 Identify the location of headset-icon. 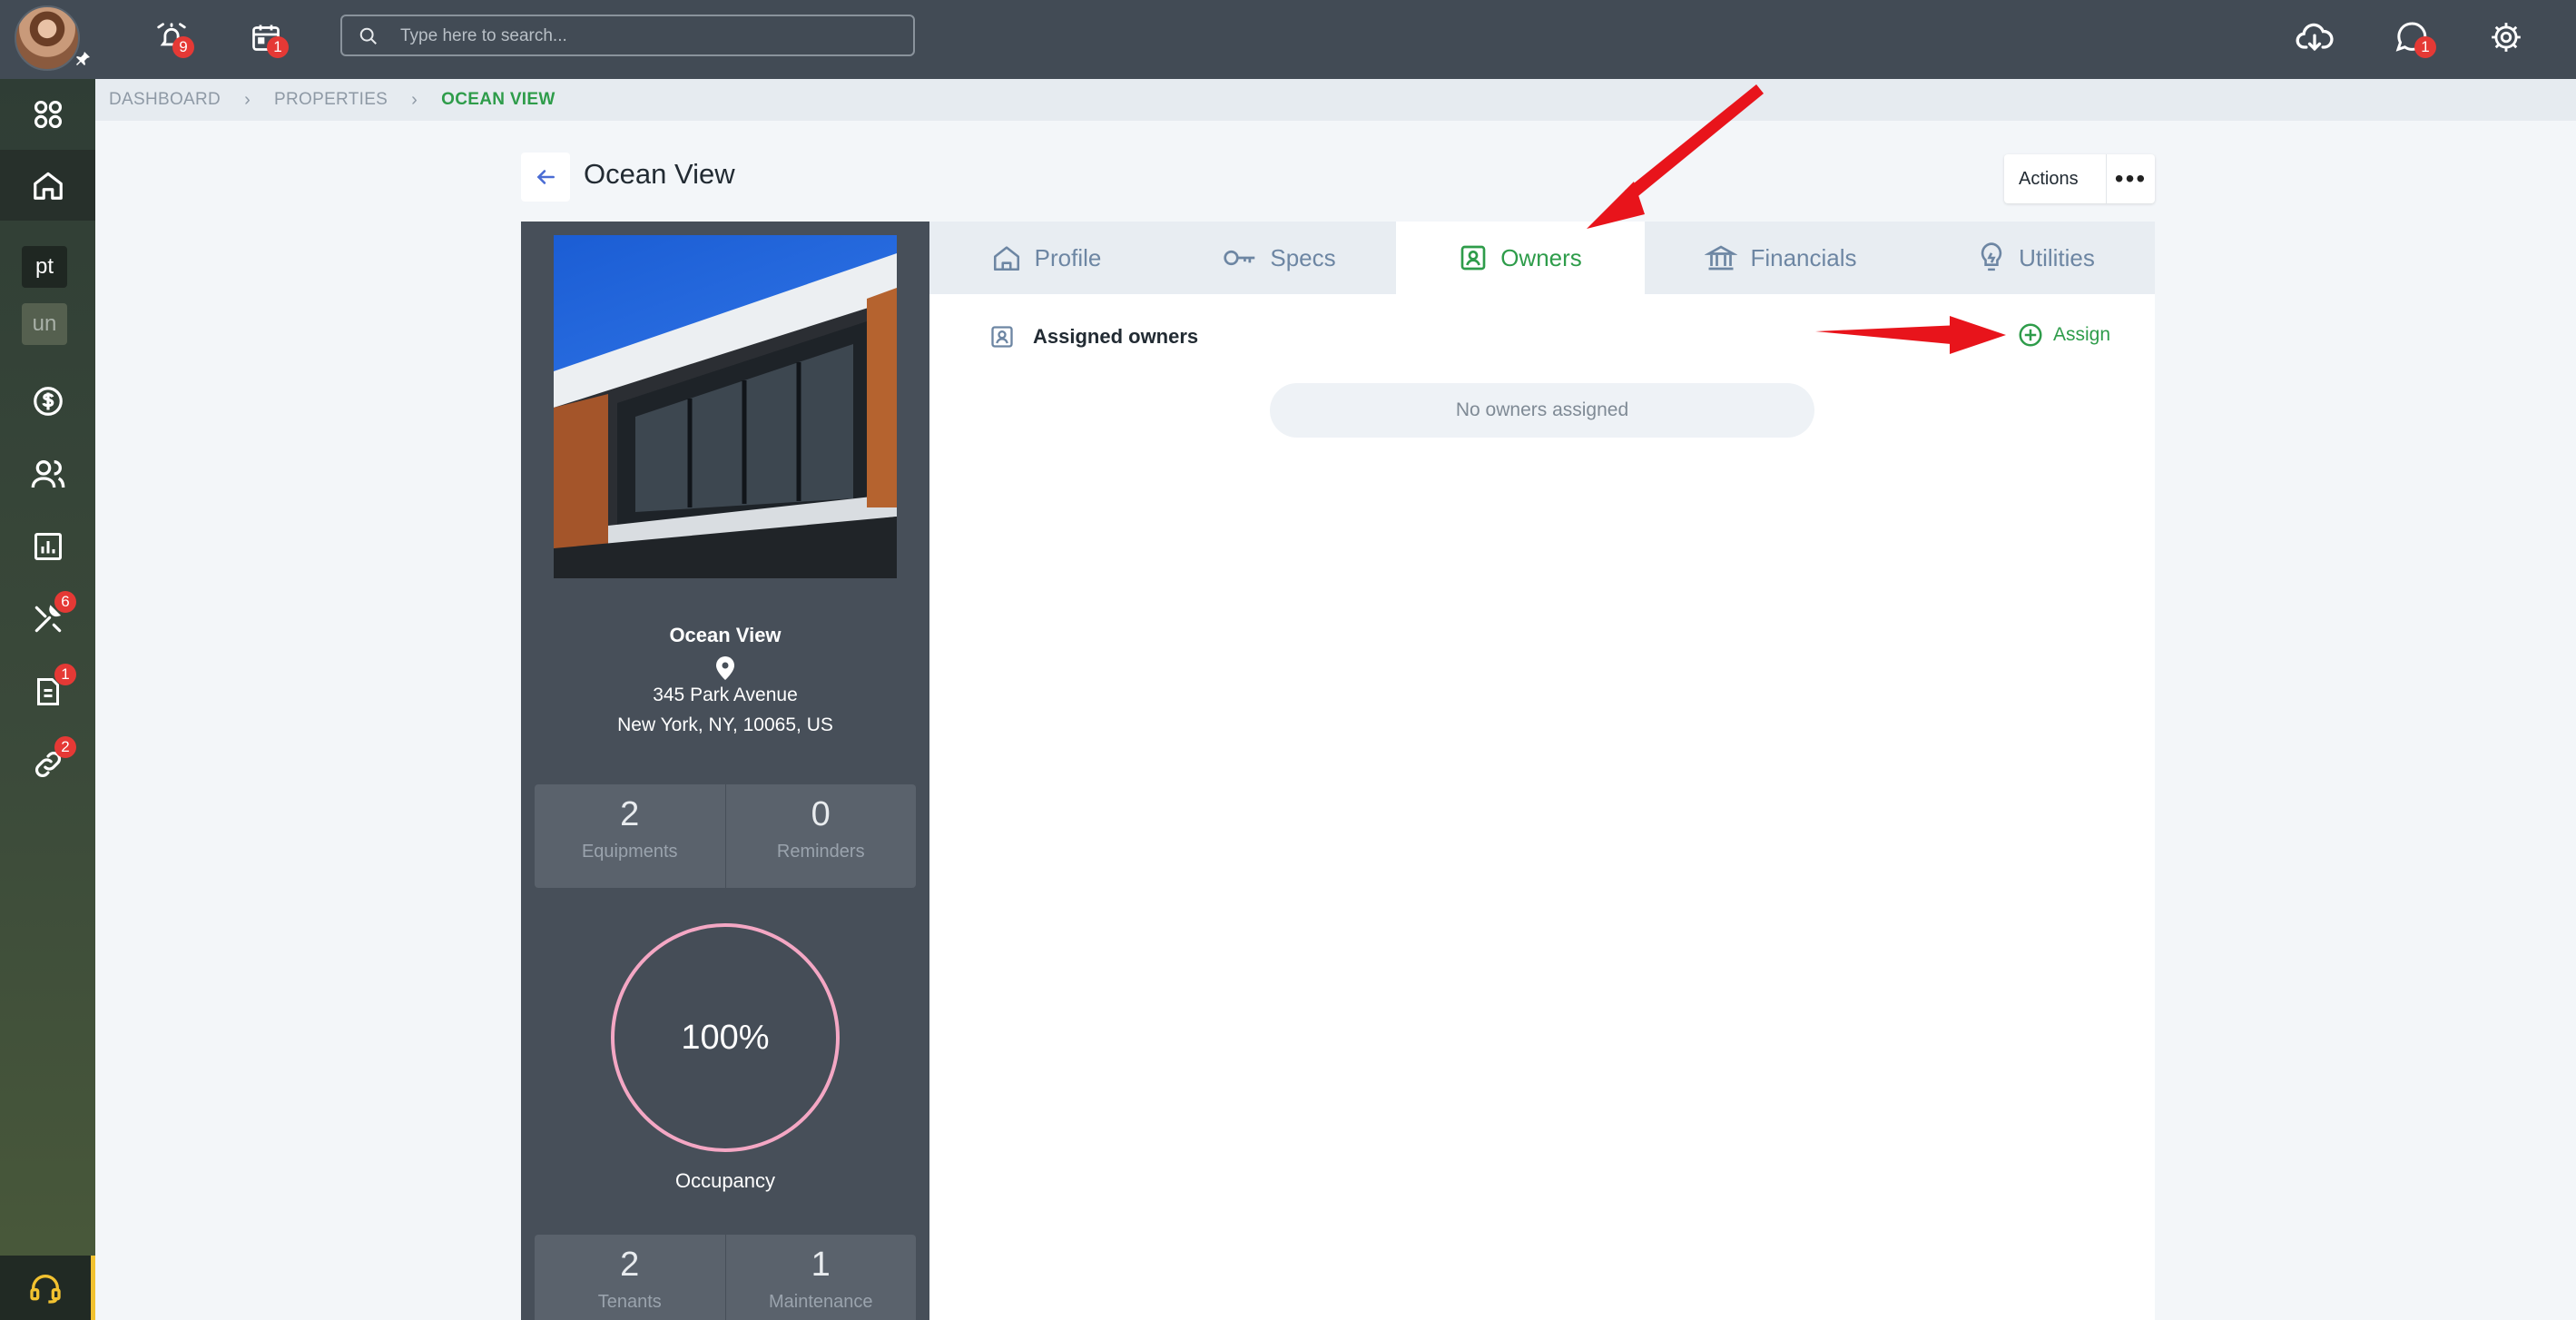
(45, 1289).